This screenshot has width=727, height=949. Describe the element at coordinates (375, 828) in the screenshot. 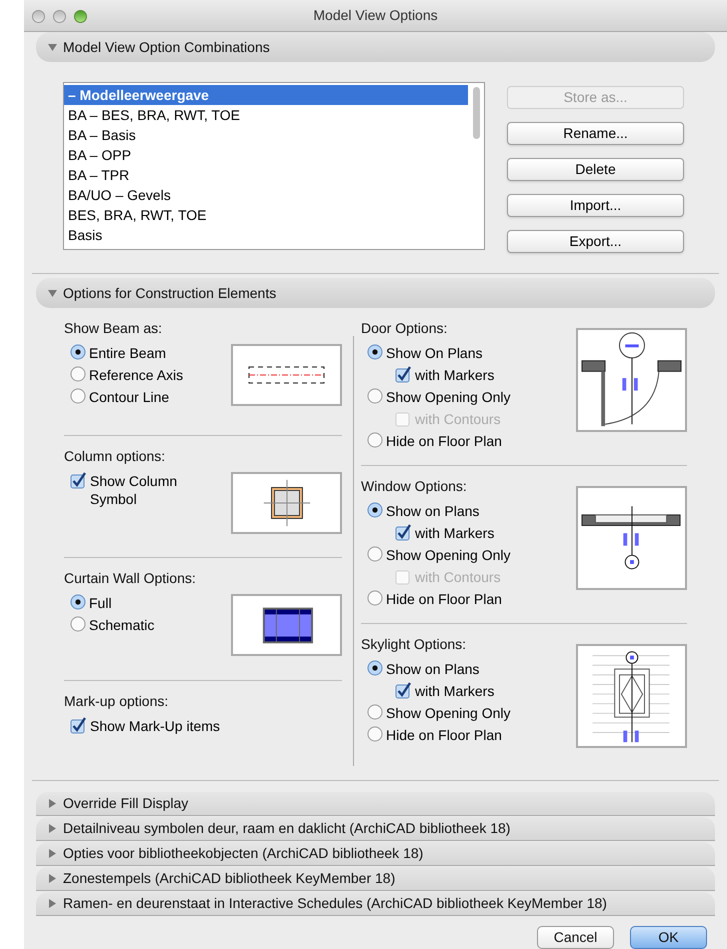

I see `section-header: Detailniveau symbolen deur, raam en daklicht (ArchiCAD bibliotheek 18)` at that location.